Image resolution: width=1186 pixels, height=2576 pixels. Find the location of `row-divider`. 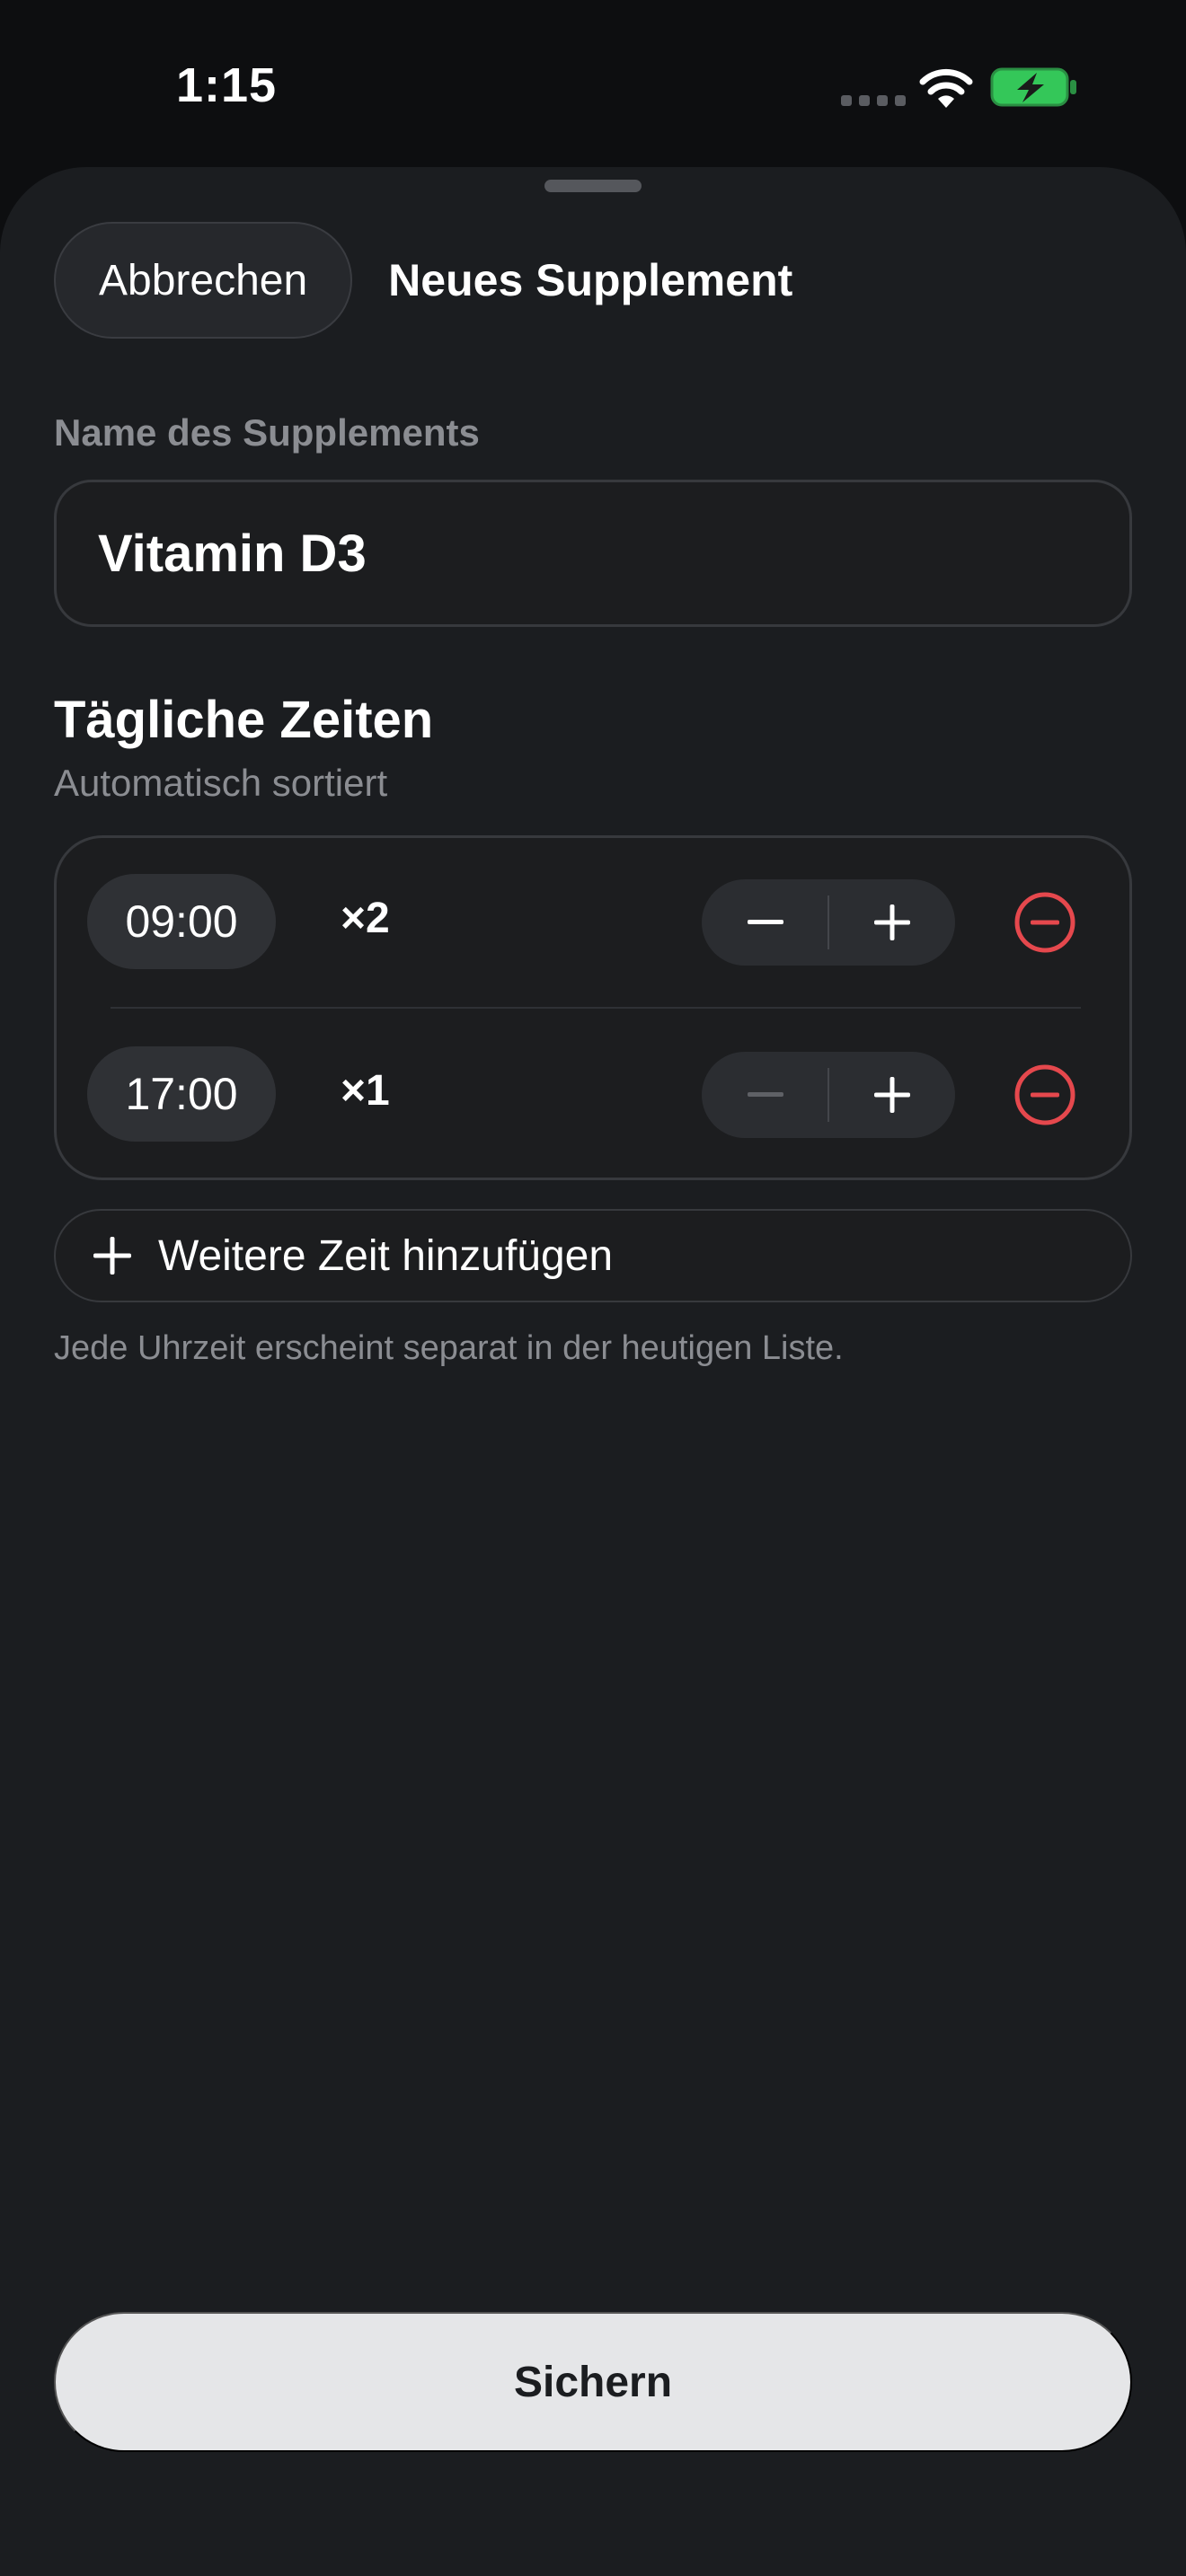

row-divider is located at coordinates (596, 1008).